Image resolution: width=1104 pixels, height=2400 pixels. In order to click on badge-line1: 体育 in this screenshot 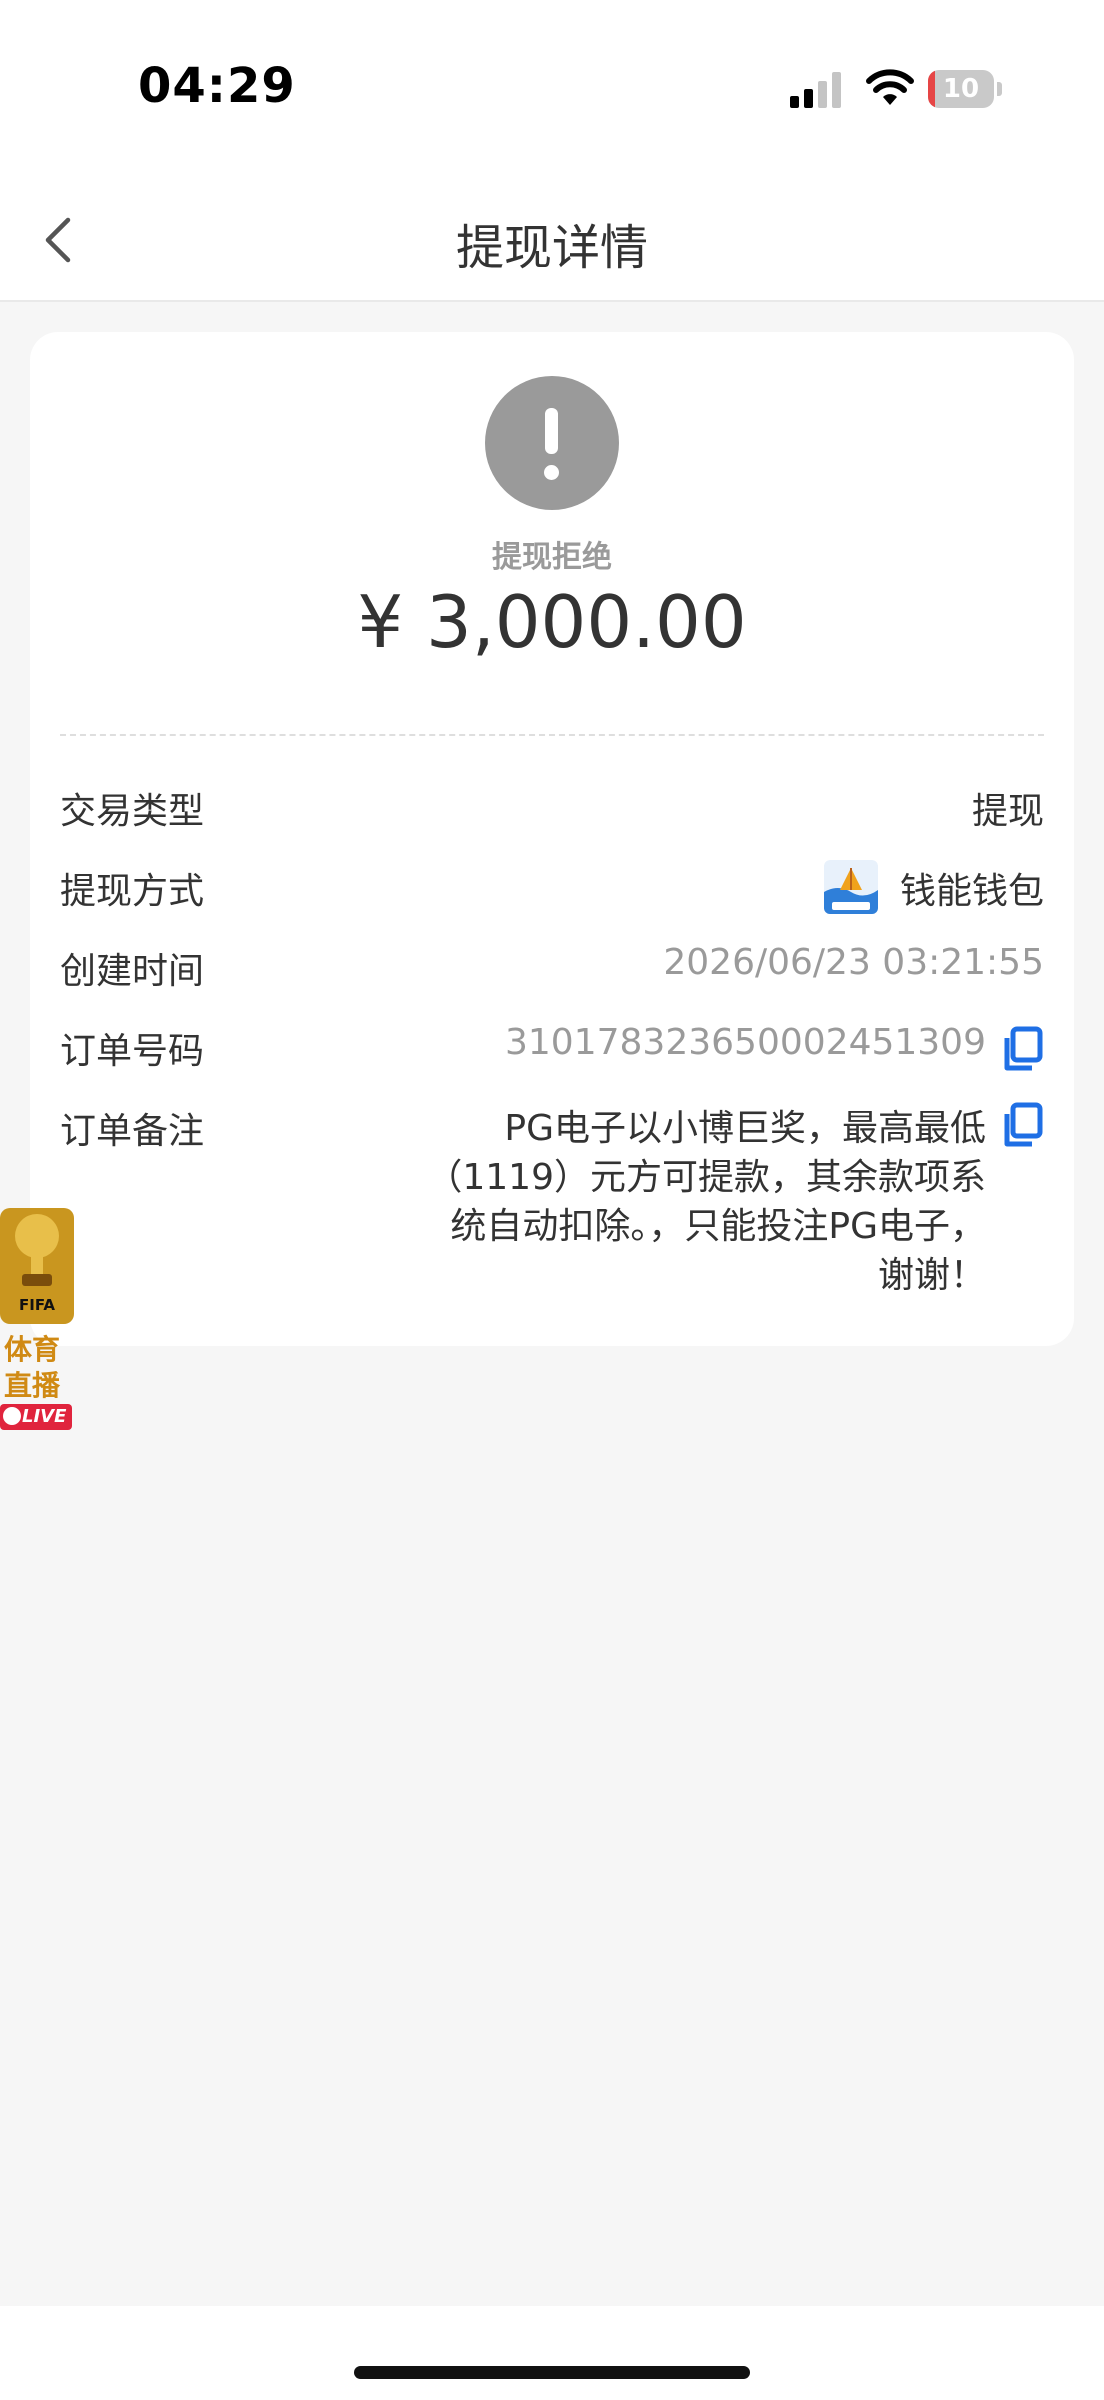, I will do `click(32, 1349)`.